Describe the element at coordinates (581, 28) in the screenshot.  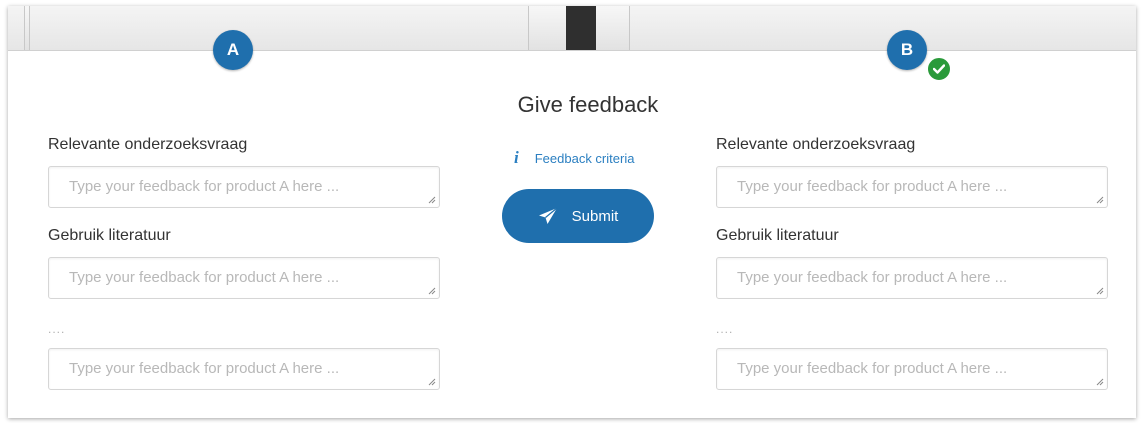
I see `divider-handle` at that location.